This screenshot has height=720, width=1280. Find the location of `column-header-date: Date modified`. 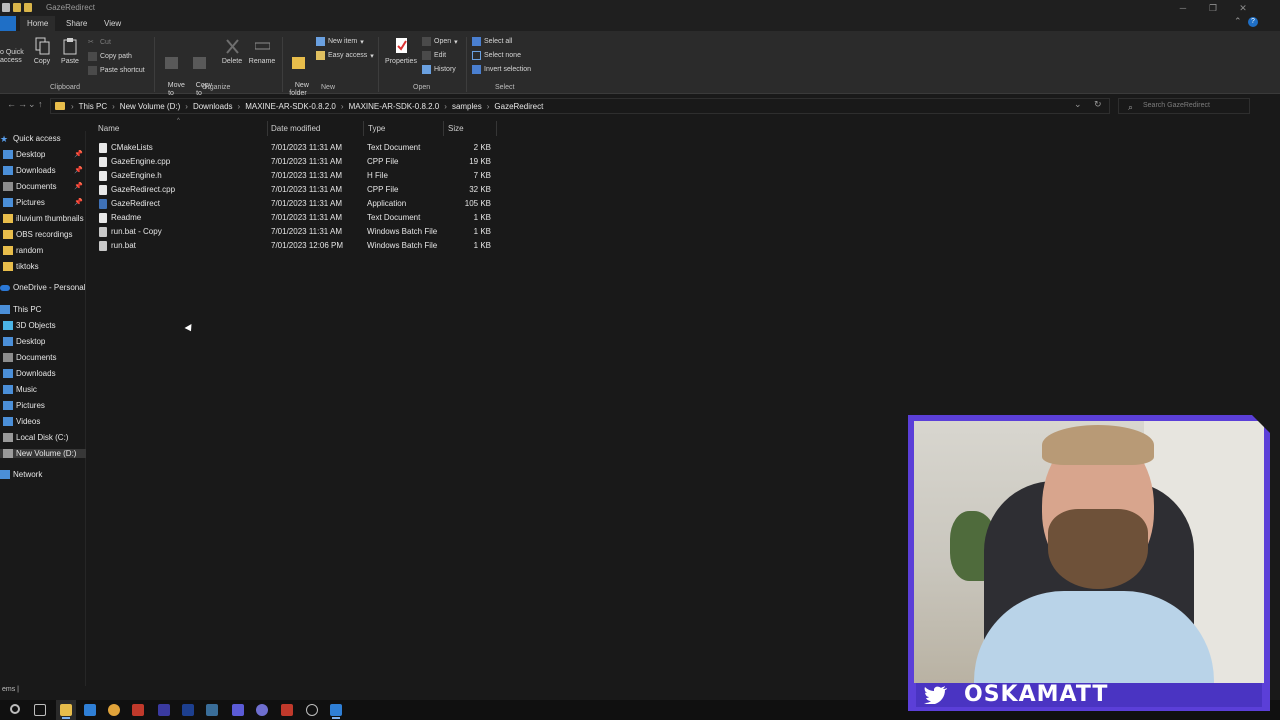

column-header-date: Date modified is located at coordinates (295, 130).